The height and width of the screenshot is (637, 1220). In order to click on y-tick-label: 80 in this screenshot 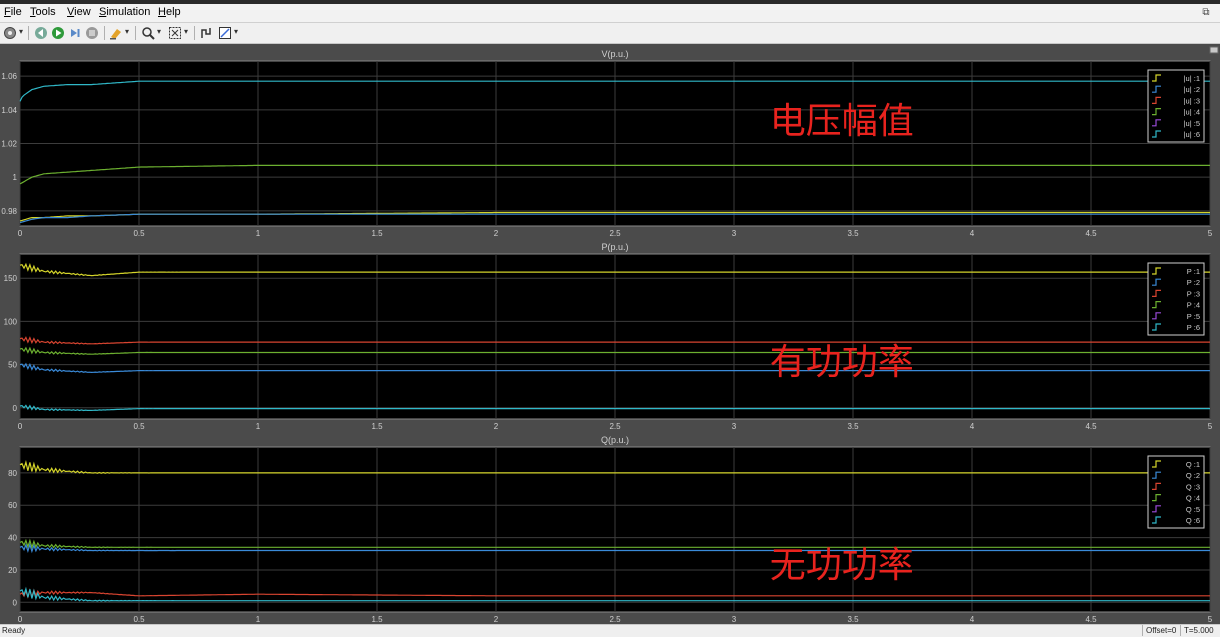, I will do `click(12, 473)`.